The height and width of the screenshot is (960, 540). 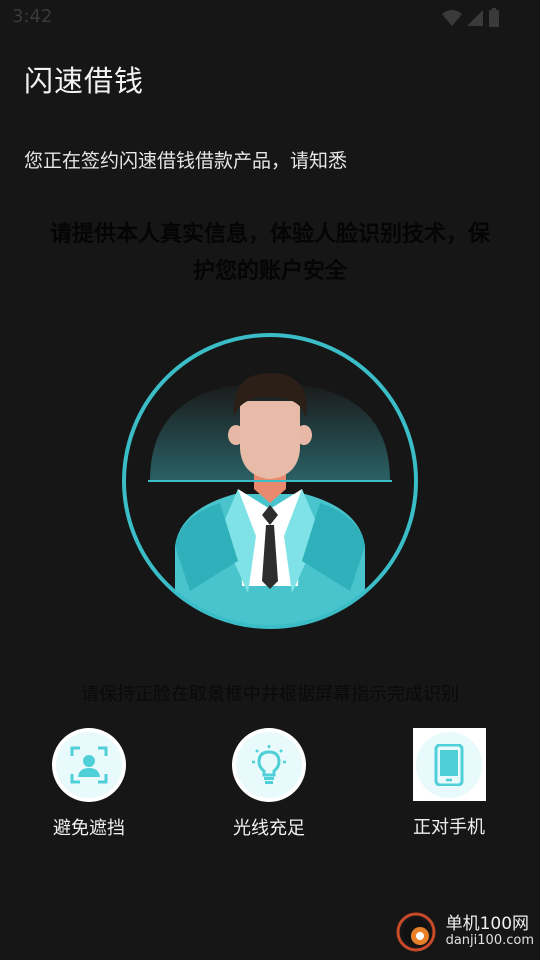 What do you see at coordinates (416, 932) in the screenshot?
I see `danji100-logo-icon` at bounding box center [416, 932].